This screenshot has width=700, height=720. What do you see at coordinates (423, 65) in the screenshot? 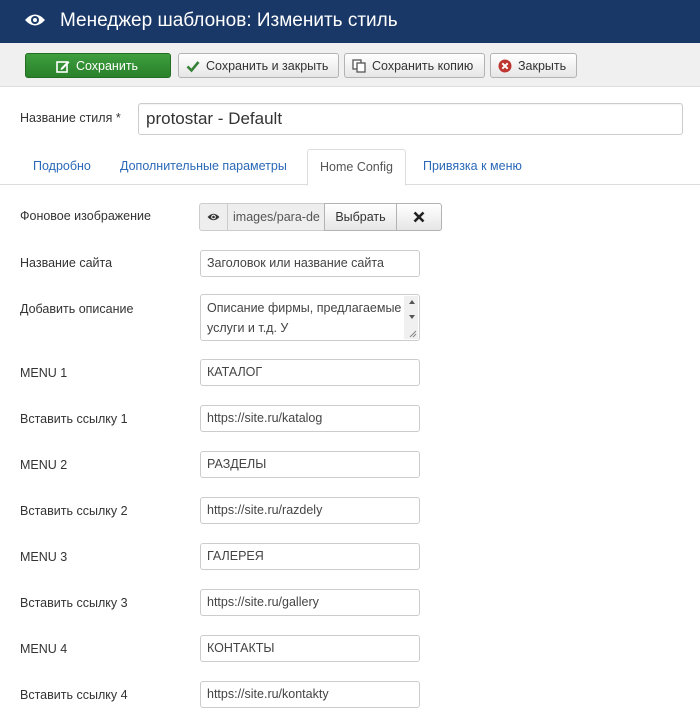
I see `save-as-copy-label: Сохранить копию` at bounding box center [423, 65].